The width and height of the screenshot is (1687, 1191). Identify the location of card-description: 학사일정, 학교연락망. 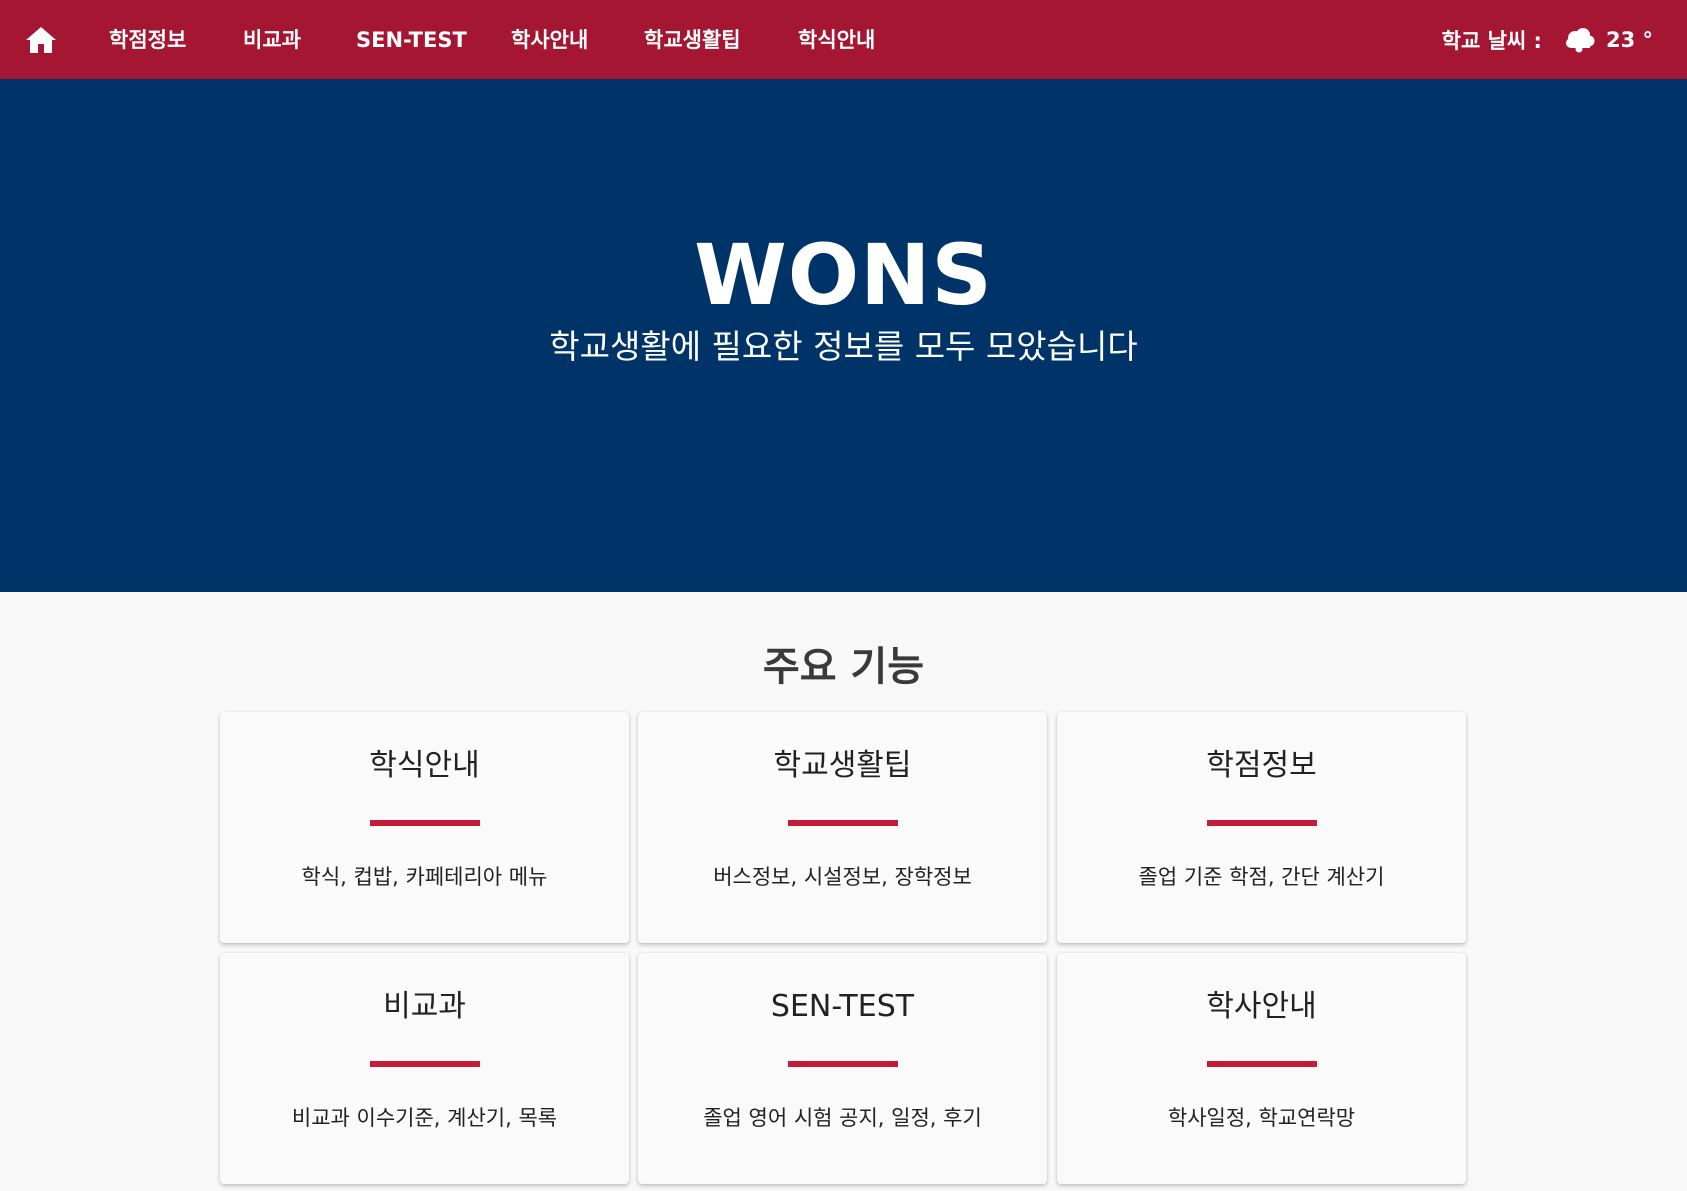
(1261, 1118).